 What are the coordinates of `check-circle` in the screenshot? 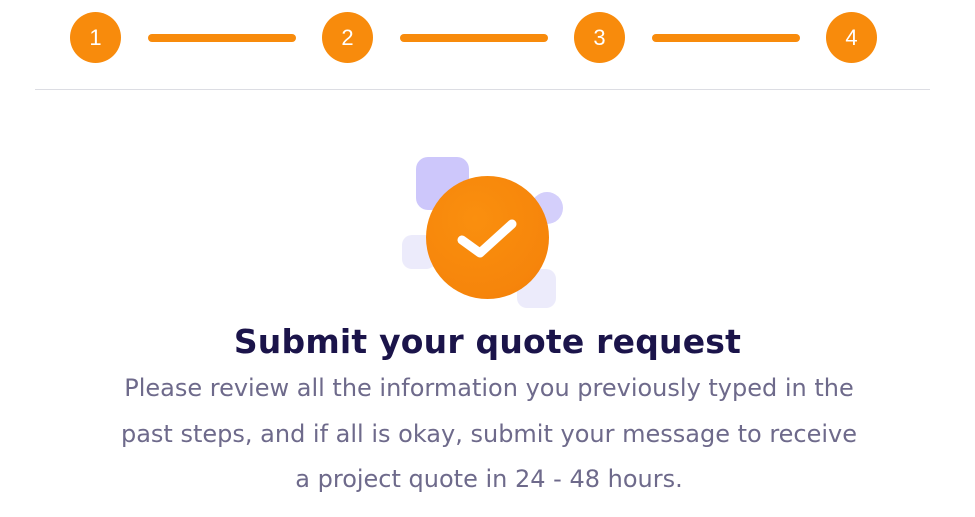 It's located at (487, 237).